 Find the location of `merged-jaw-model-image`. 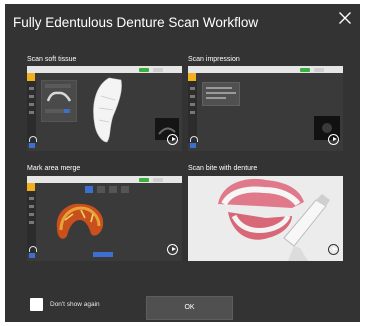

merged-jaw-model-image is located at coordinates (80, 221).